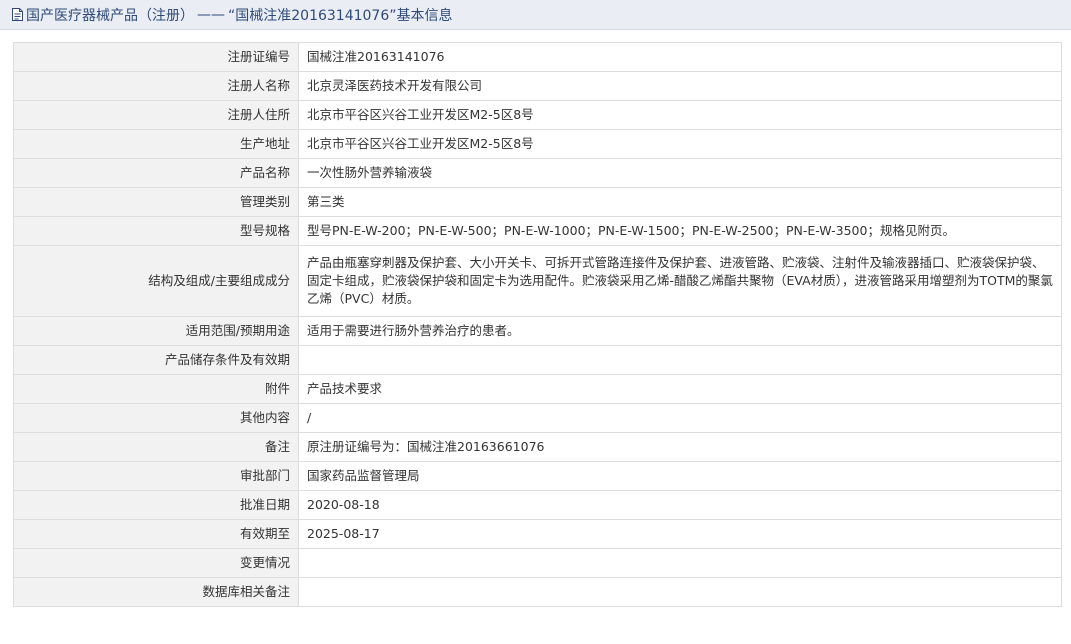 This screenshot has width=1071, height=644. What do you see at coordinates (680, 534) in the screenshot?
I see `field-value: 2025-08-17` at bounding box center [680, 534].